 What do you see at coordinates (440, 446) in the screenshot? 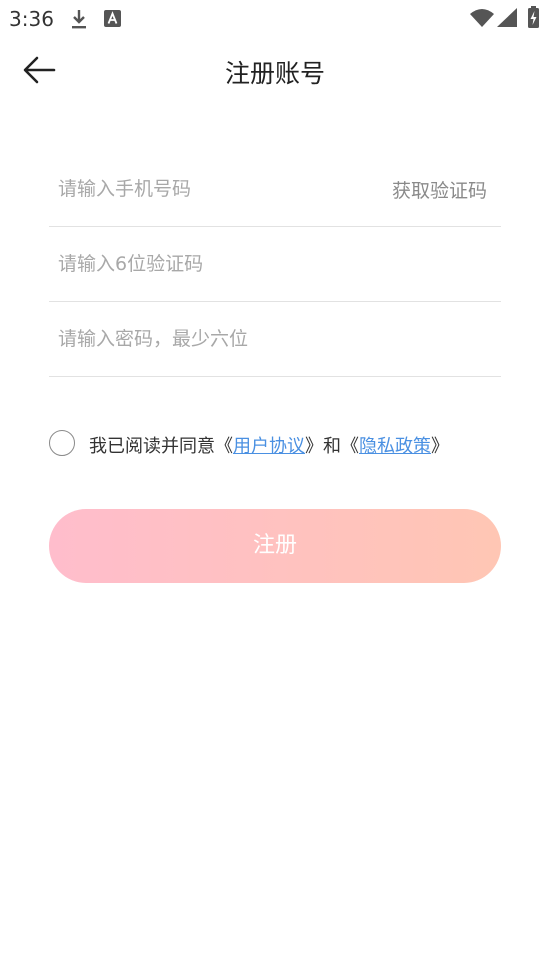
I see `agreement-suffix: 》` at bounding box center [440, 446].